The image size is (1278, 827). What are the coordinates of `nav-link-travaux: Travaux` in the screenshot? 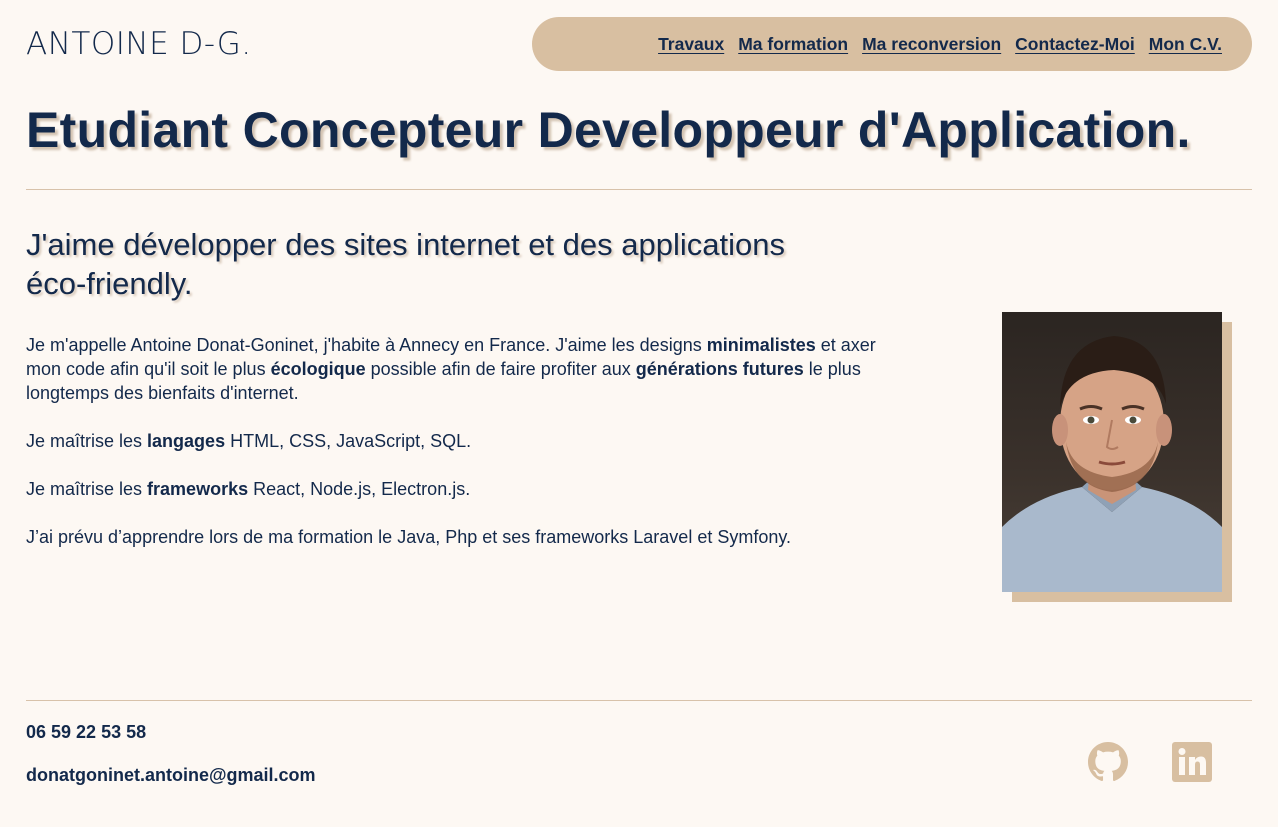 It's located at (691, 44).